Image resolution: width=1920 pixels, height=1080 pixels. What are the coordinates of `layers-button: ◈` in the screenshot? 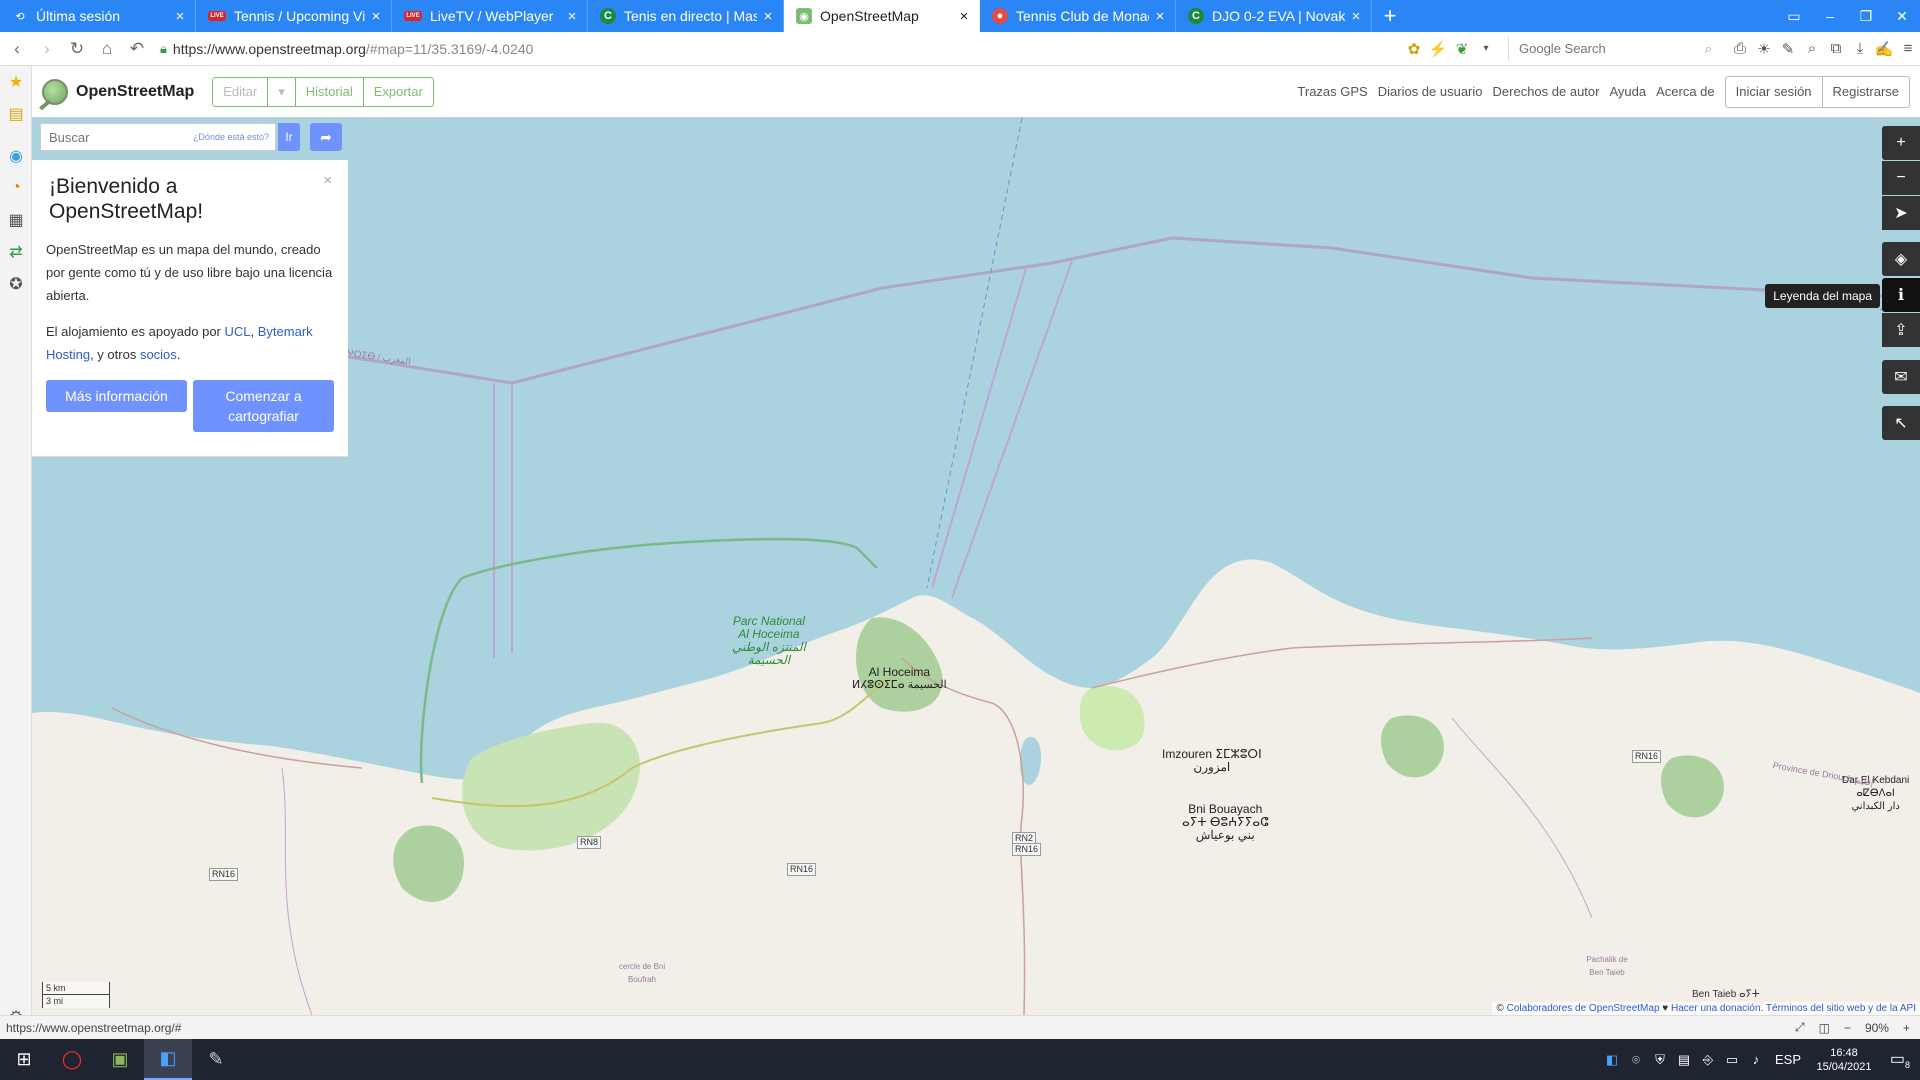 It's located at (1901, 259).